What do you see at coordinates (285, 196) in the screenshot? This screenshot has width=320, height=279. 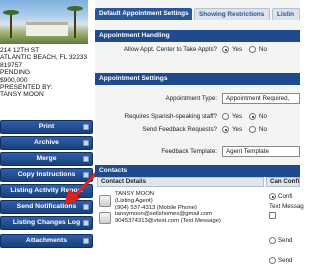 I see `confirm-label: Confi` at bounding box center [285, 196].